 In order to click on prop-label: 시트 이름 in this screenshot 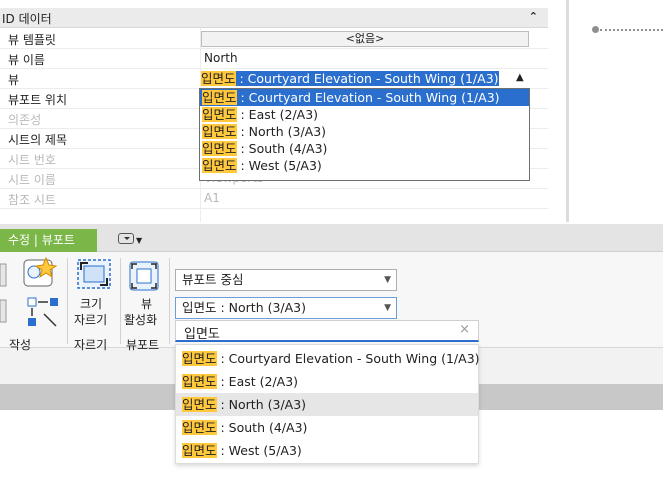, I will do `click(32, 180)`.